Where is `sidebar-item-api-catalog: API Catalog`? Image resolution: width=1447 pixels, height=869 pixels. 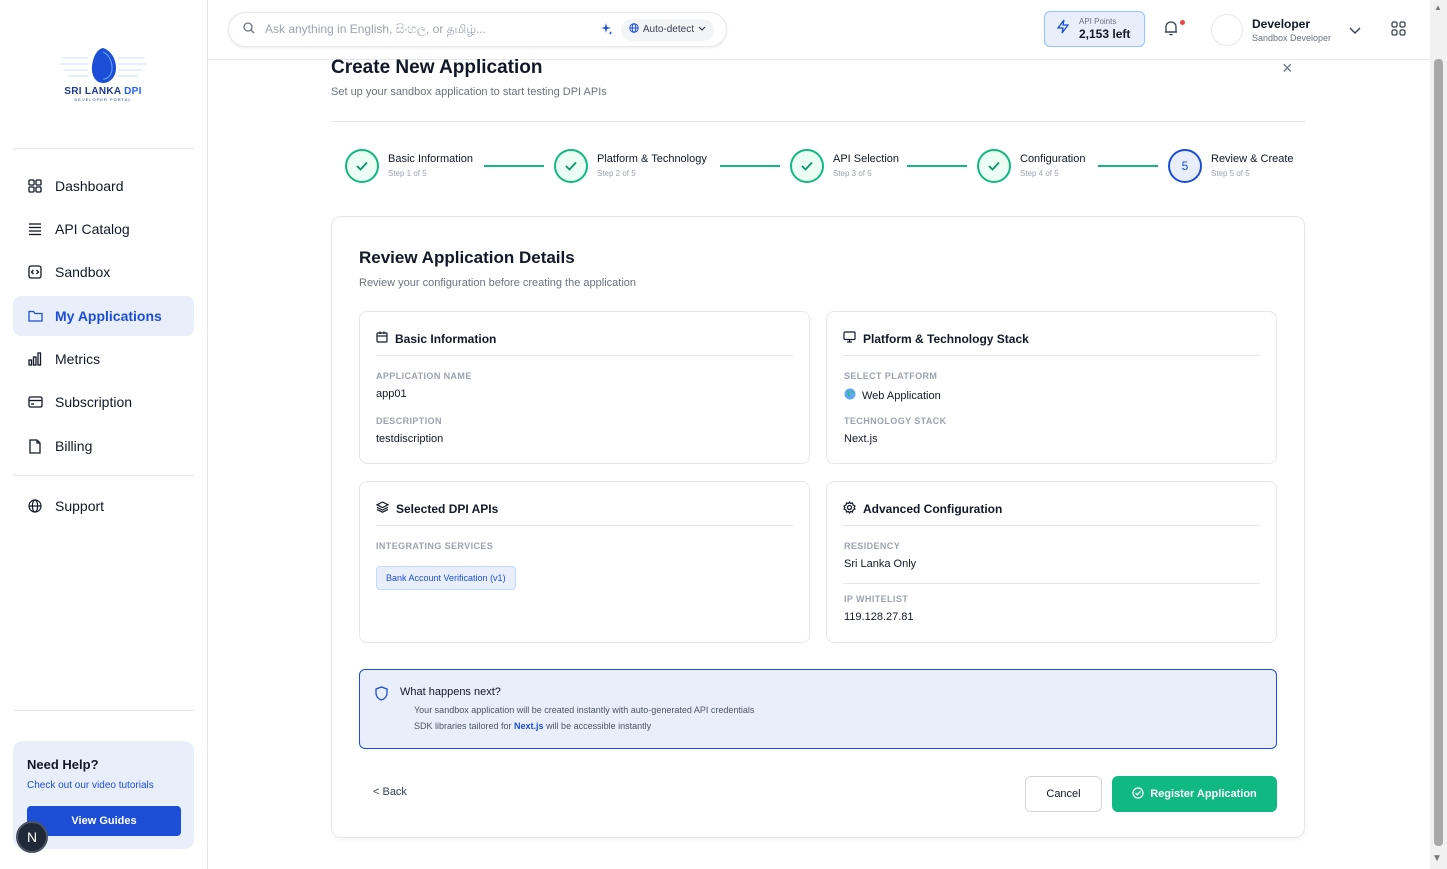
sidebar-item-api-catalog: API Catalog is located at coordinates (103, 229).